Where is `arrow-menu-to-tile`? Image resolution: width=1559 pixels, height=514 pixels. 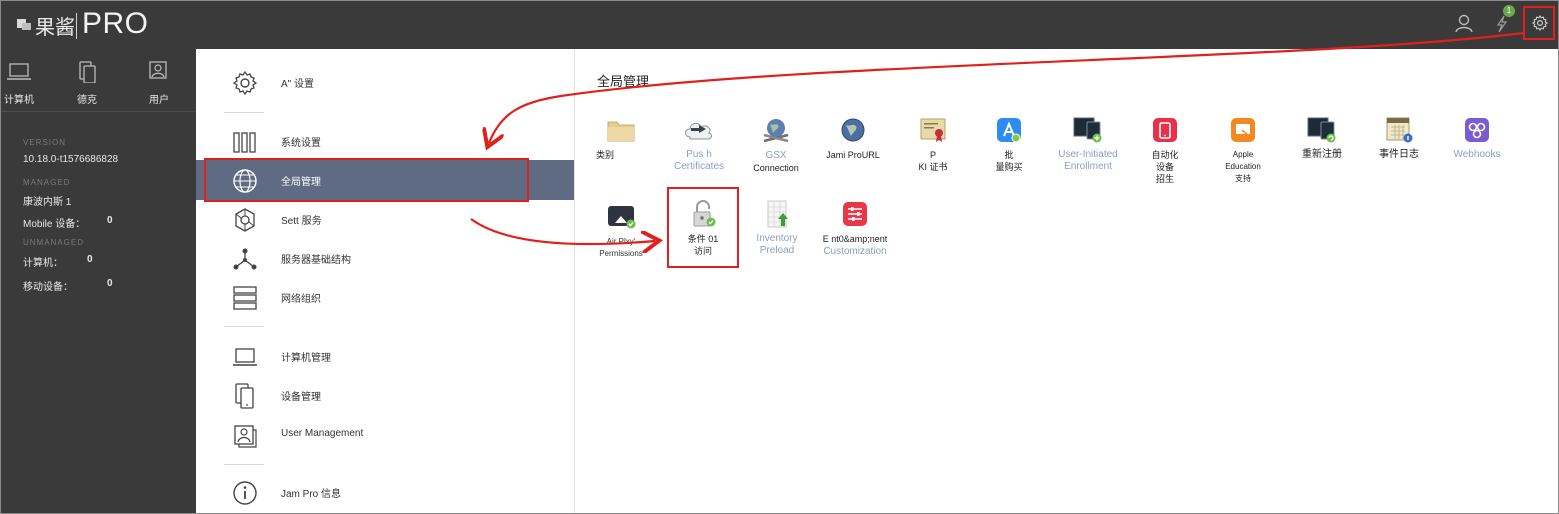
arrow-menu-to-tile is located at coordinates (562, 231).